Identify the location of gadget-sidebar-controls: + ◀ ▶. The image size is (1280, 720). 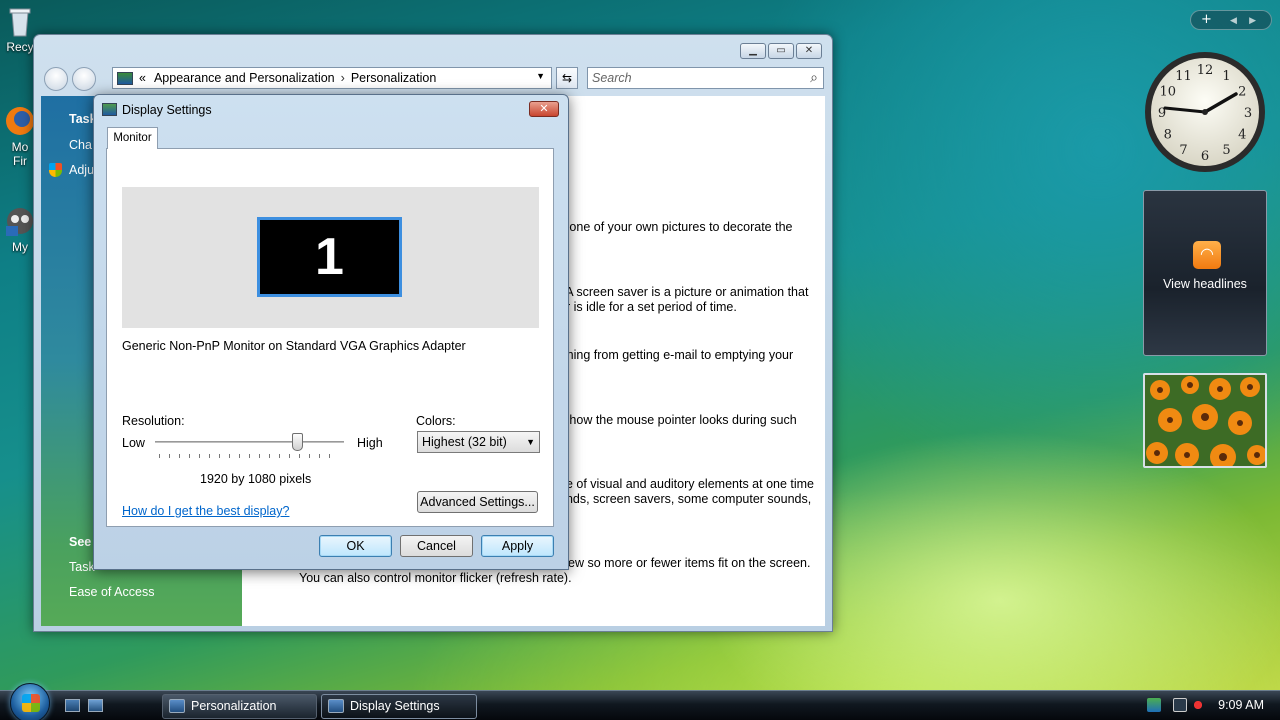
(1231, 20).